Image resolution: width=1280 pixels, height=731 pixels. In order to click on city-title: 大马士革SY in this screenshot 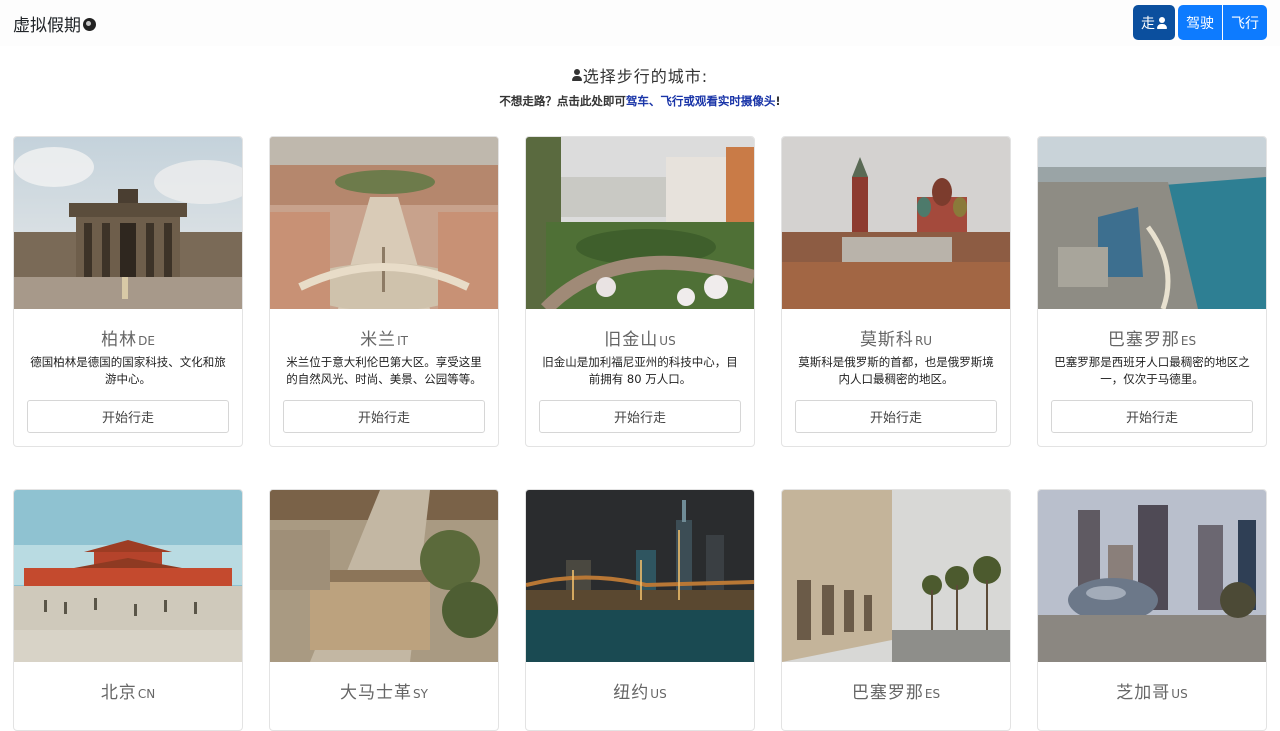, I will do `click(384, 690)`.